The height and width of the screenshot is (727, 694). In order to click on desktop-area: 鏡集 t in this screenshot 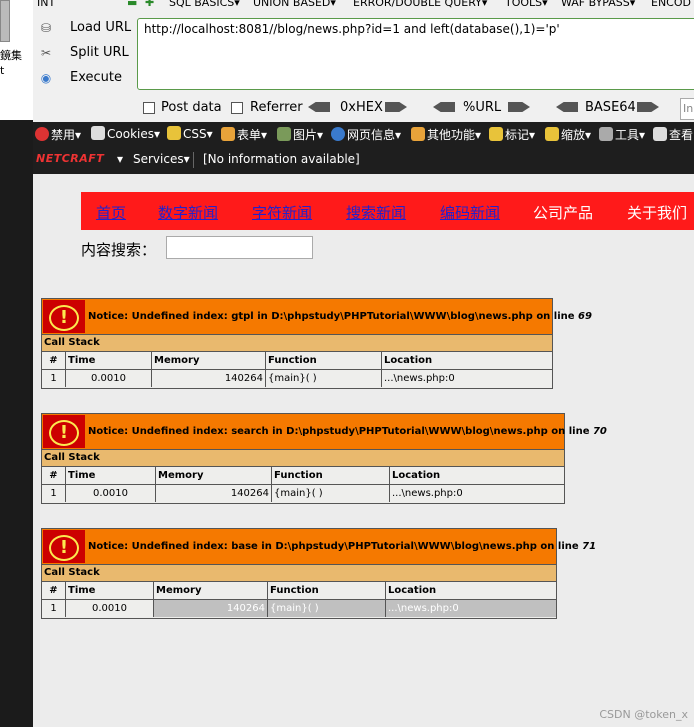, I will do `click(16, 60)`.